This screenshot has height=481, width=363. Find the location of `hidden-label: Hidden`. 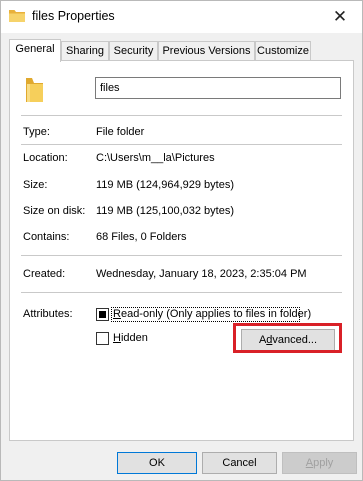

hidden-label: Hidden is located at coordinates (130, 338).